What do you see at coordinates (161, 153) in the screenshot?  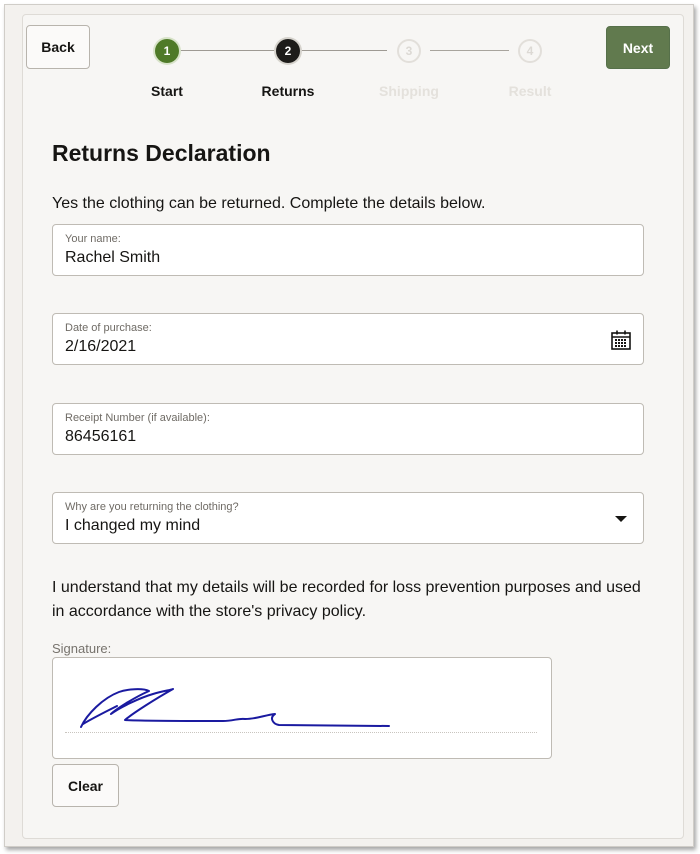 I see `page-title: Returns Declaration` at bounding box center [161, 153].